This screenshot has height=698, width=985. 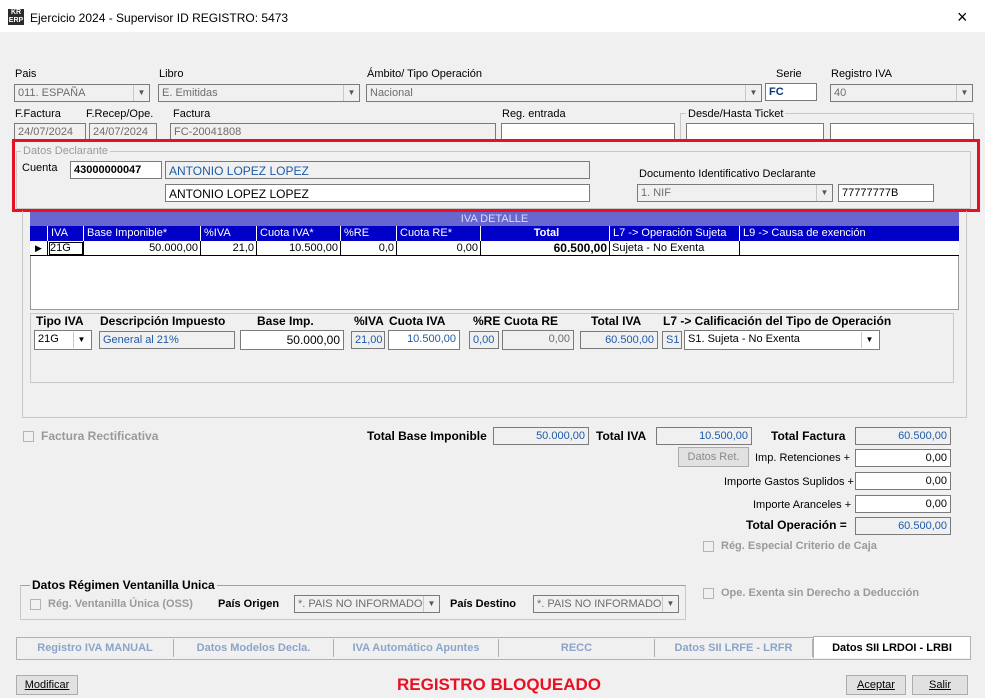 What do you see at coordinates (120, 604) in the screenshot?
I see `oss-label: Rég. Ventanilla Única (OSS)` at bounding box center [120, 604].